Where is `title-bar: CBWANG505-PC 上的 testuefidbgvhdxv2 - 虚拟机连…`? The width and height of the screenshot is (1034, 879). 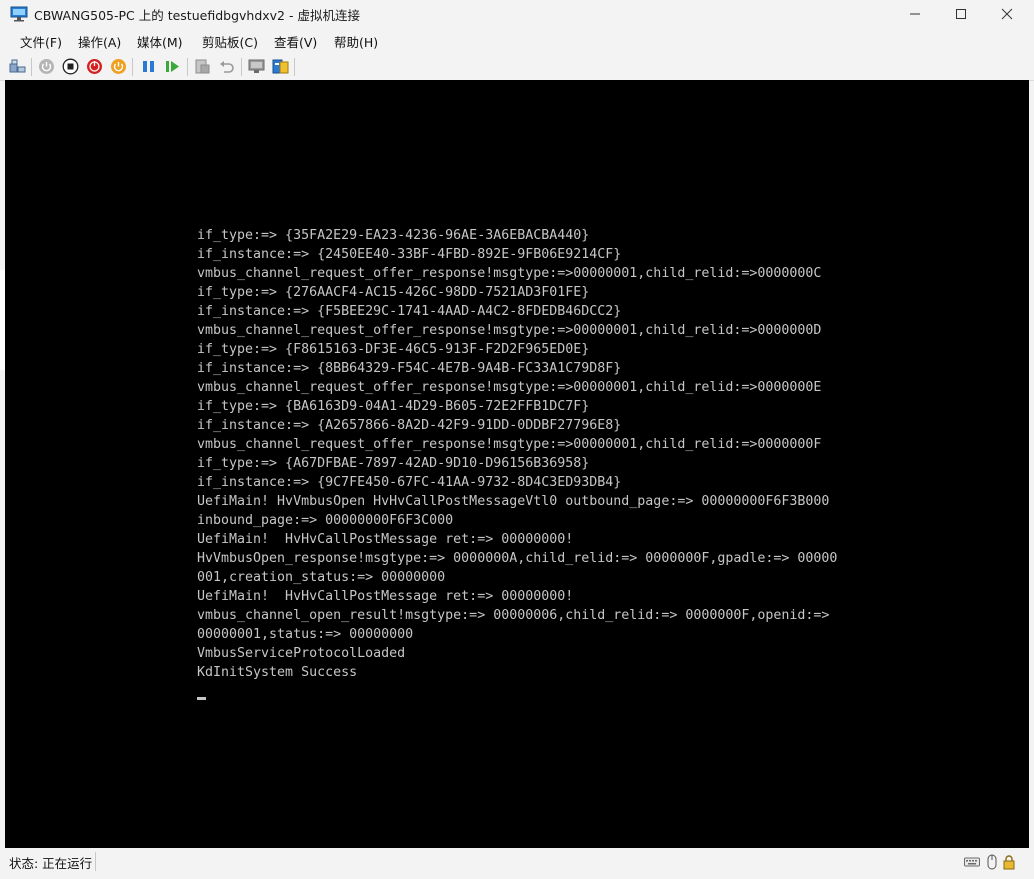 title-bar: CBWANG505-PC 上的 testuefidbgvhdxv2 - 虚拟机连… is located at coordinates (517, 14).